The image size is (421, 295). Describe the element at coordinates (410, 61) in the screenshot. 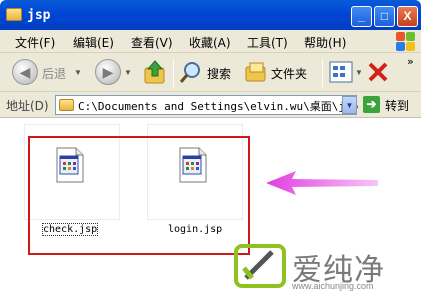

I see `toolbar-overflow-icon: »` at that location.